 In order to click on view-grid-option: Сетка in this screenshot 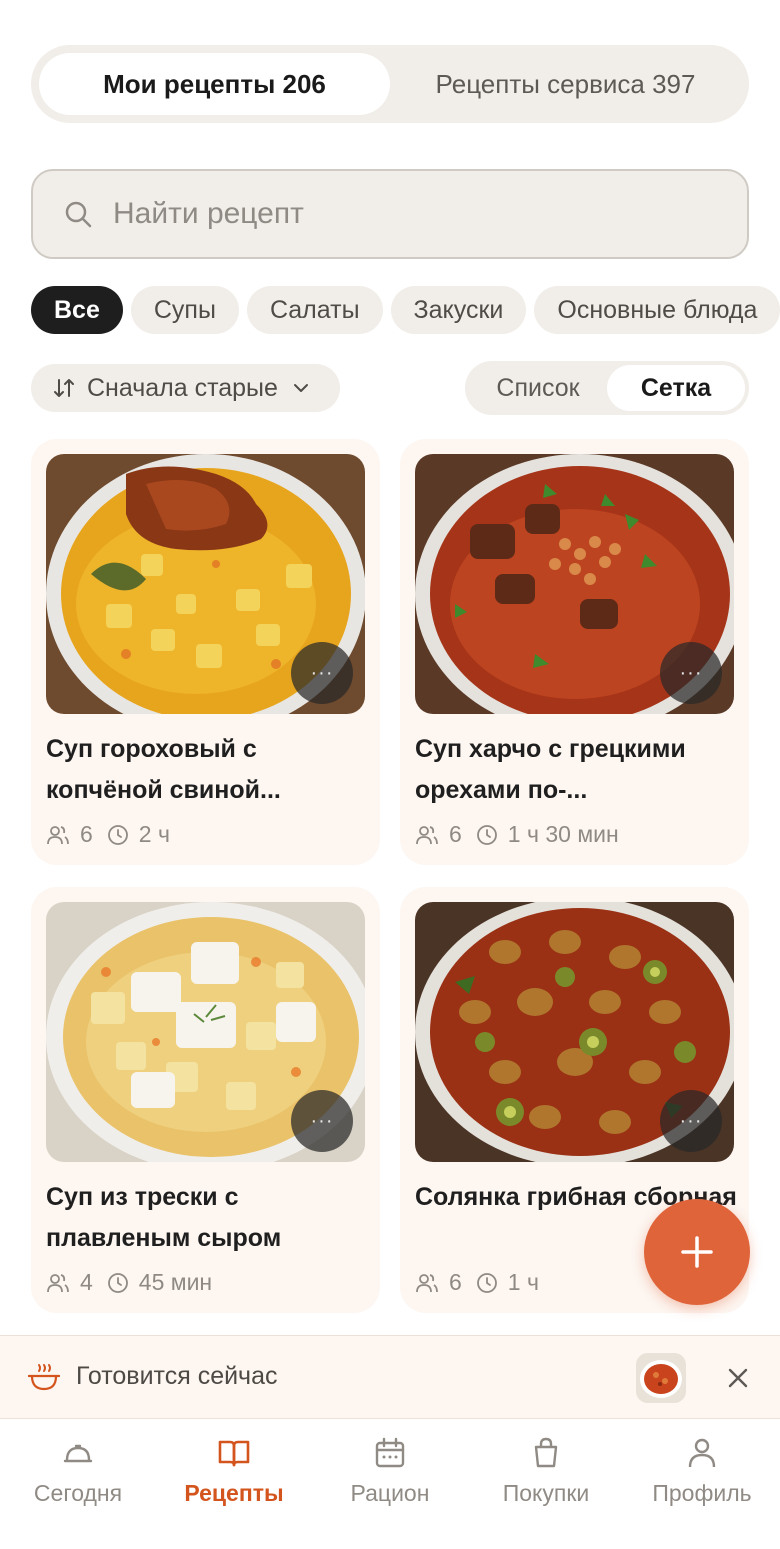, I will do `click(676, 388)`.